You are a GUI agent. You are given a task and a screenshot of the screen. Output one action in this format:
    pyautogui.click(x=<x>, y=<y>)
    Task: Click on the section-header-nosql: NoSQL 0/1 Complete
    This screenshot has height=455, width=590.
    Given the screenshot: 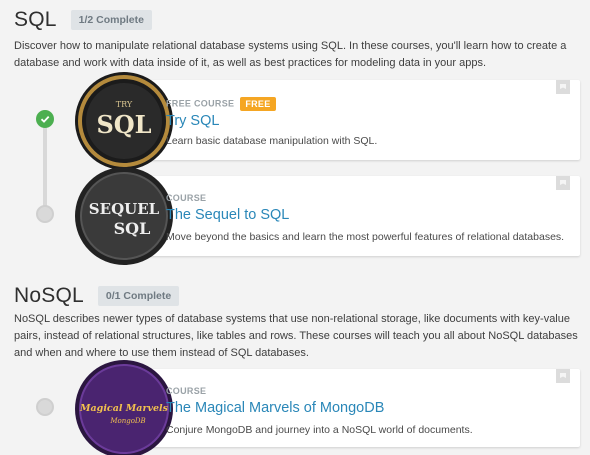 What is the action you would take?
    pyautogui.click(x=97, y=296)
    